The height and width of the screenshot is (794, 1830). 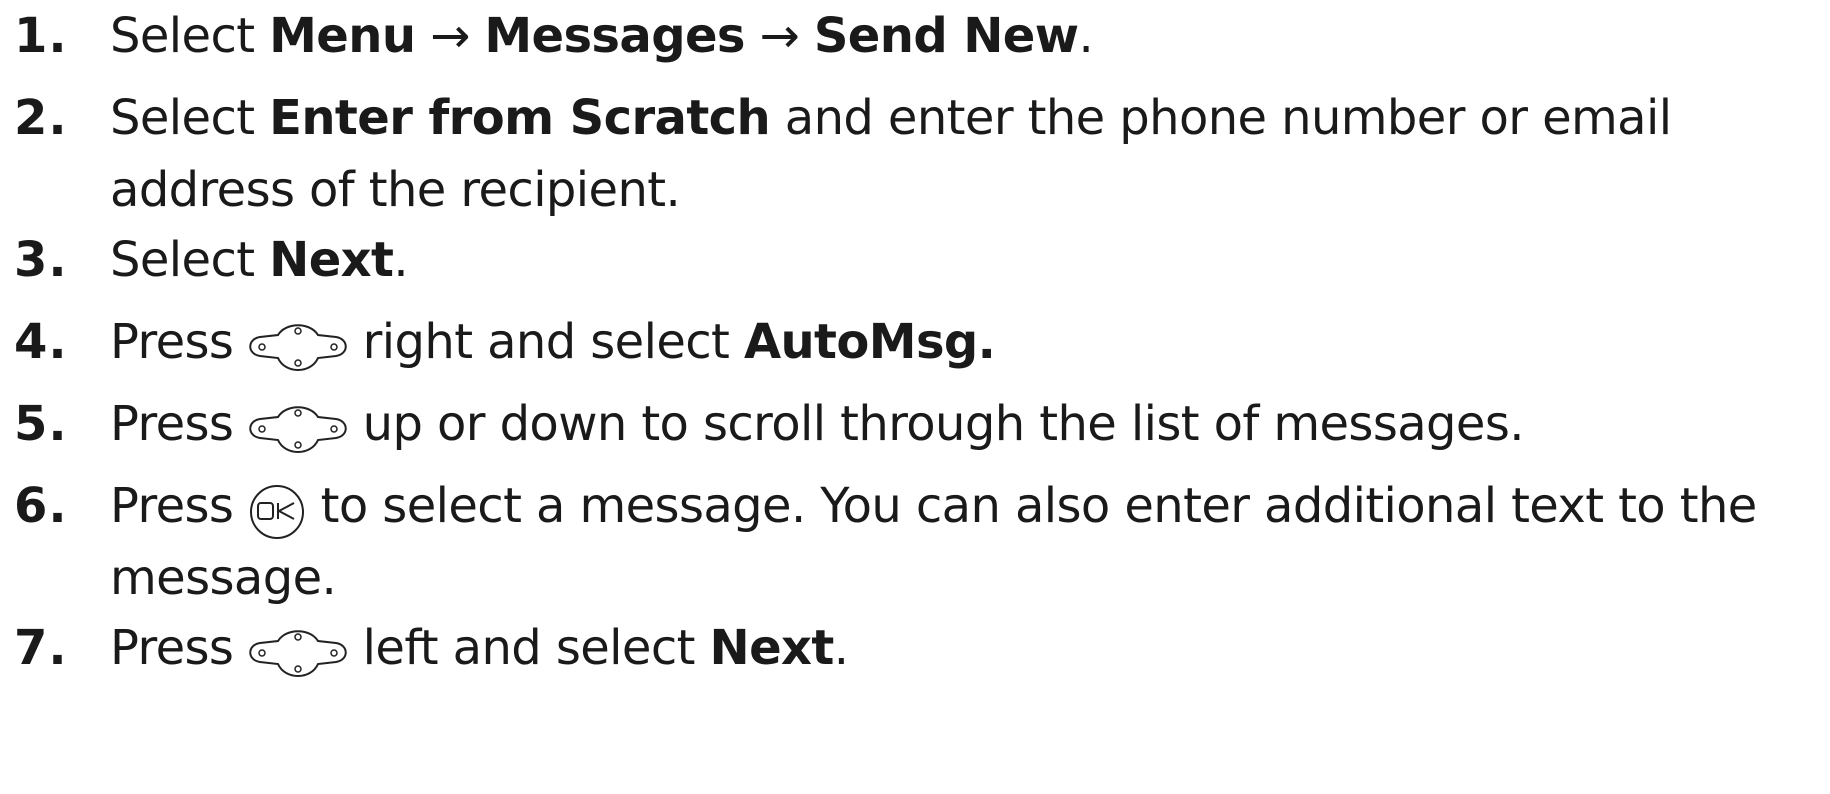 I want to click on step-number: 7., so click(x=41, y=648).